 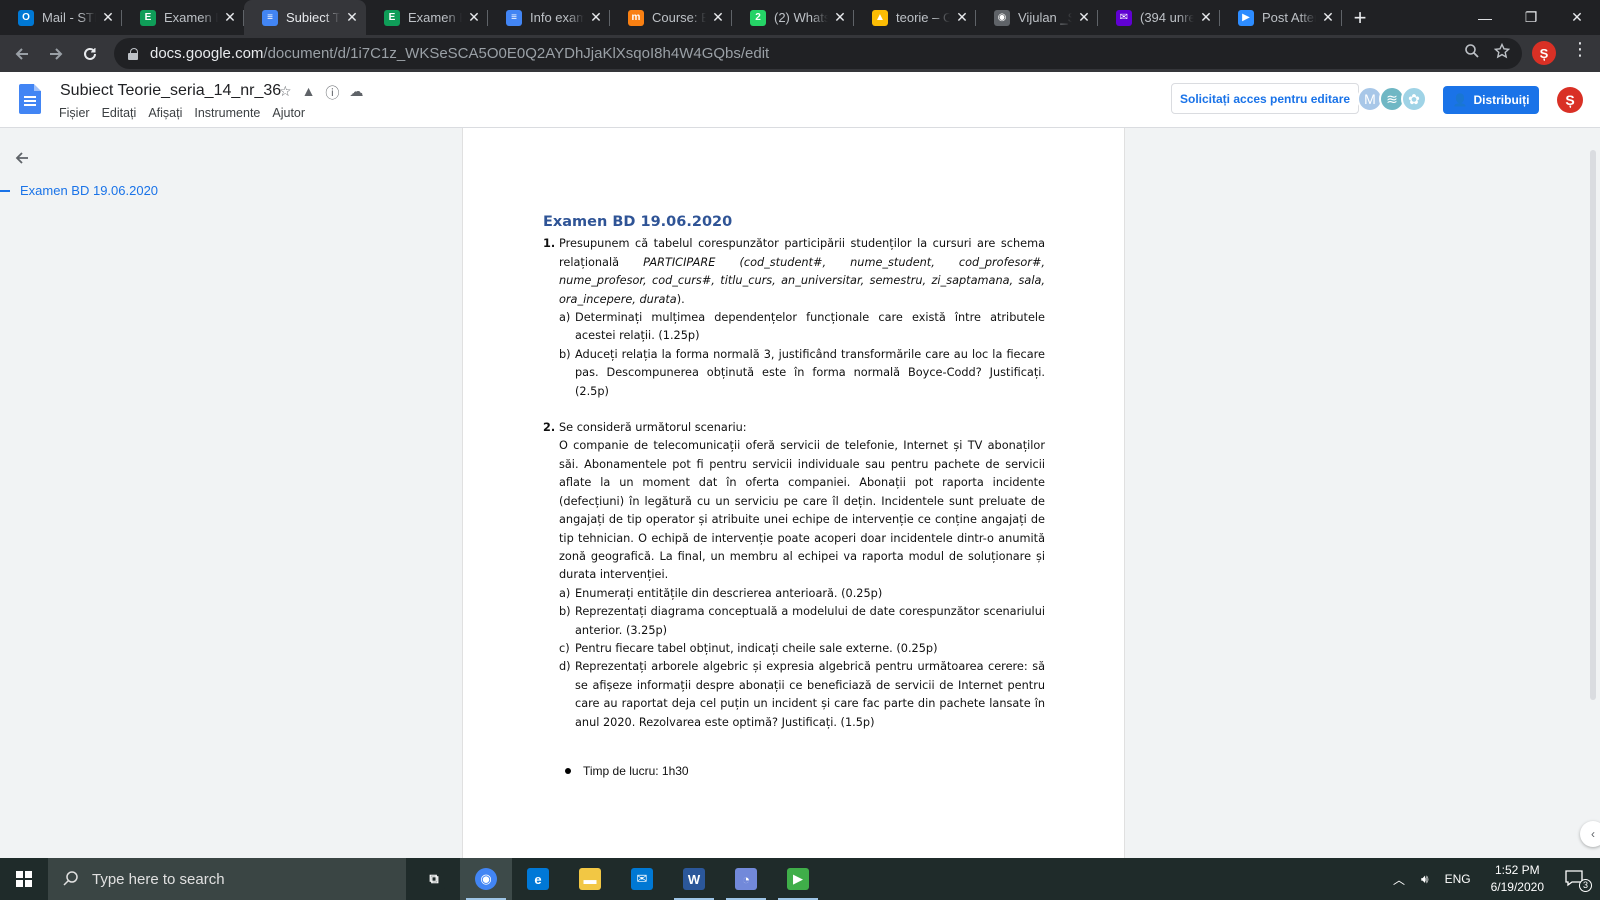 I want to click on lock-icon, so click(x=133, y=53).